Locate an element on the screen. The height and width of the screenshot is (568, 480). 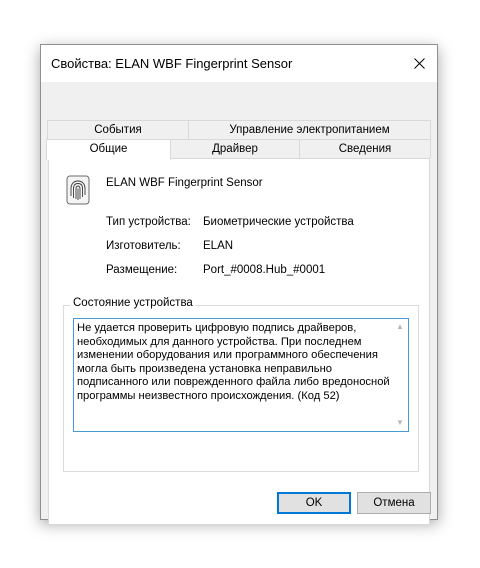
device-type-value: Биометрические устройства is located at coordinates (278, 222).